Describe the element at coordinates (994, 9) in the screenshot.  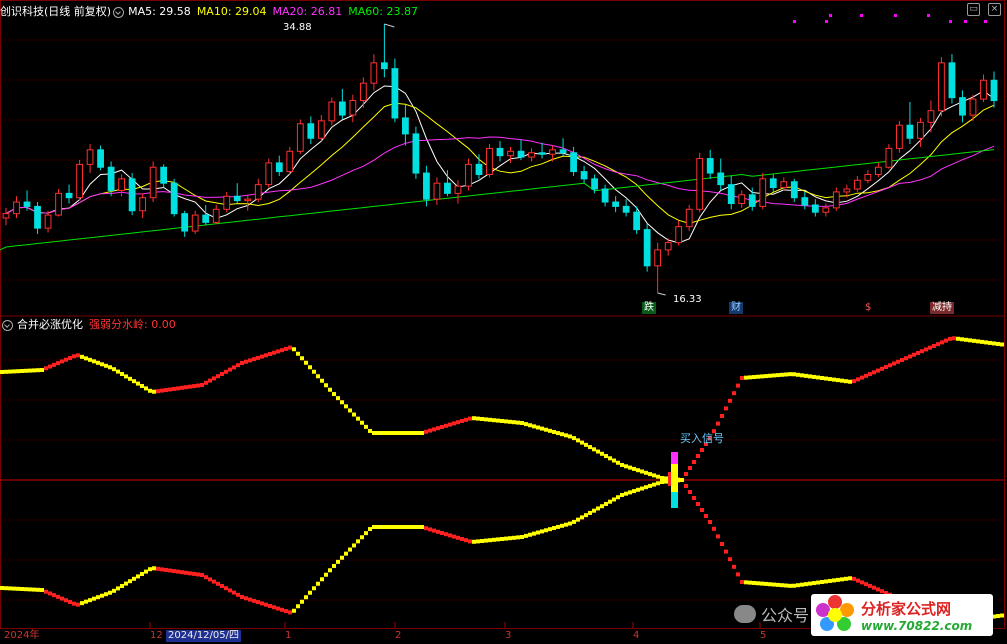
I see `close-icon: ×` at that location.